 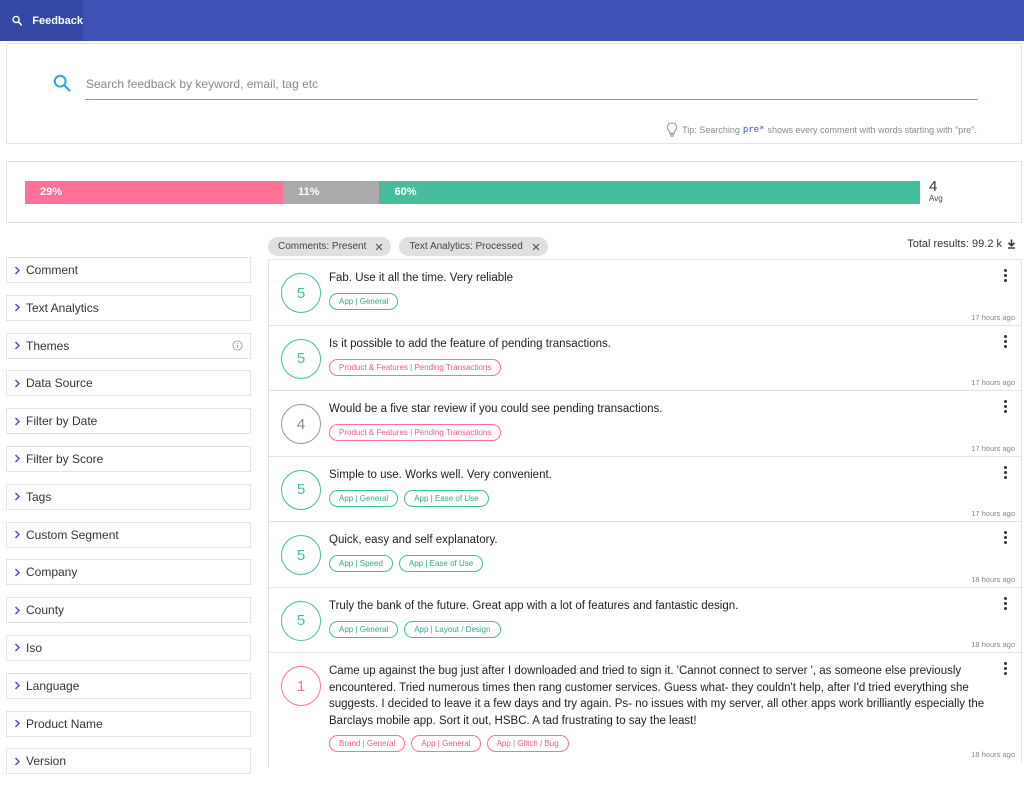 I want to click on filter-item-data-source: Data Source, so click(x=128, y=383).